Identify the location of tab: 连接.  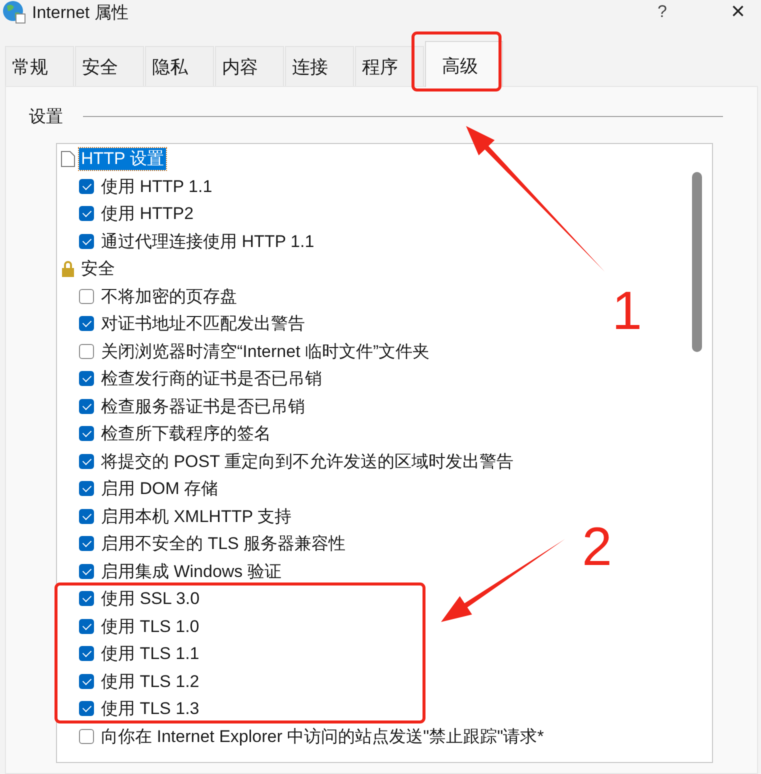
(319, 66).